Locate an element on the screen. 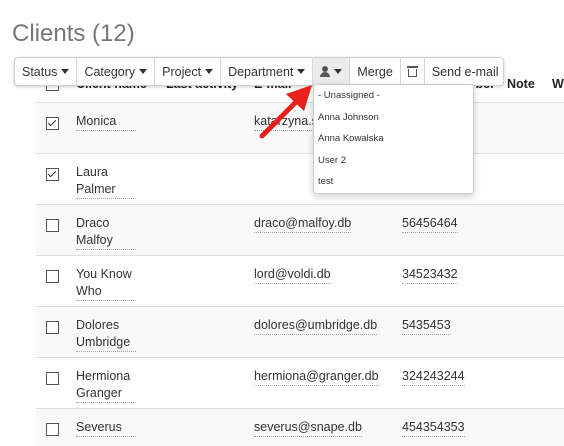  project-dropdown-button: Project is located at coordinates (188, 71).